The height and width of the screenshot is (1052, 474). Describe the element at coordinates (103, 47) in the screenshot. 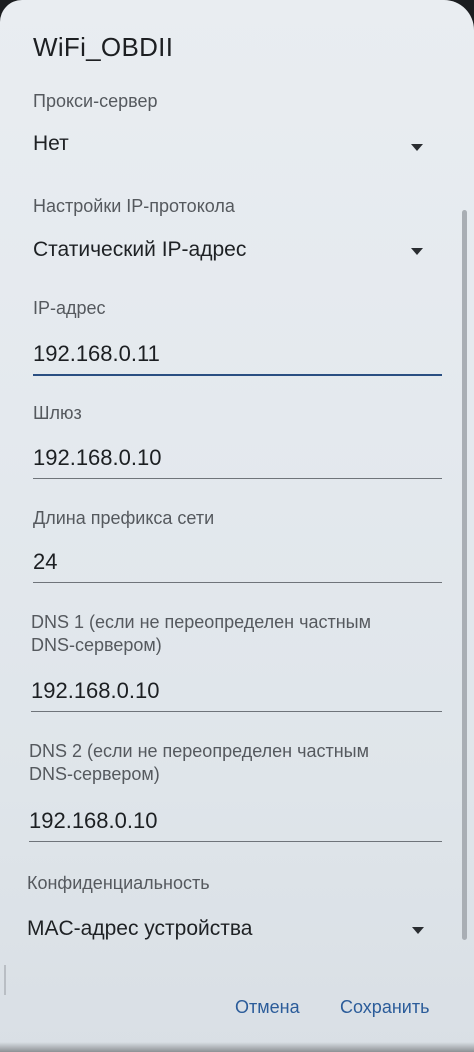

I see `dialog-title: WiFi_OBDII` at that location.